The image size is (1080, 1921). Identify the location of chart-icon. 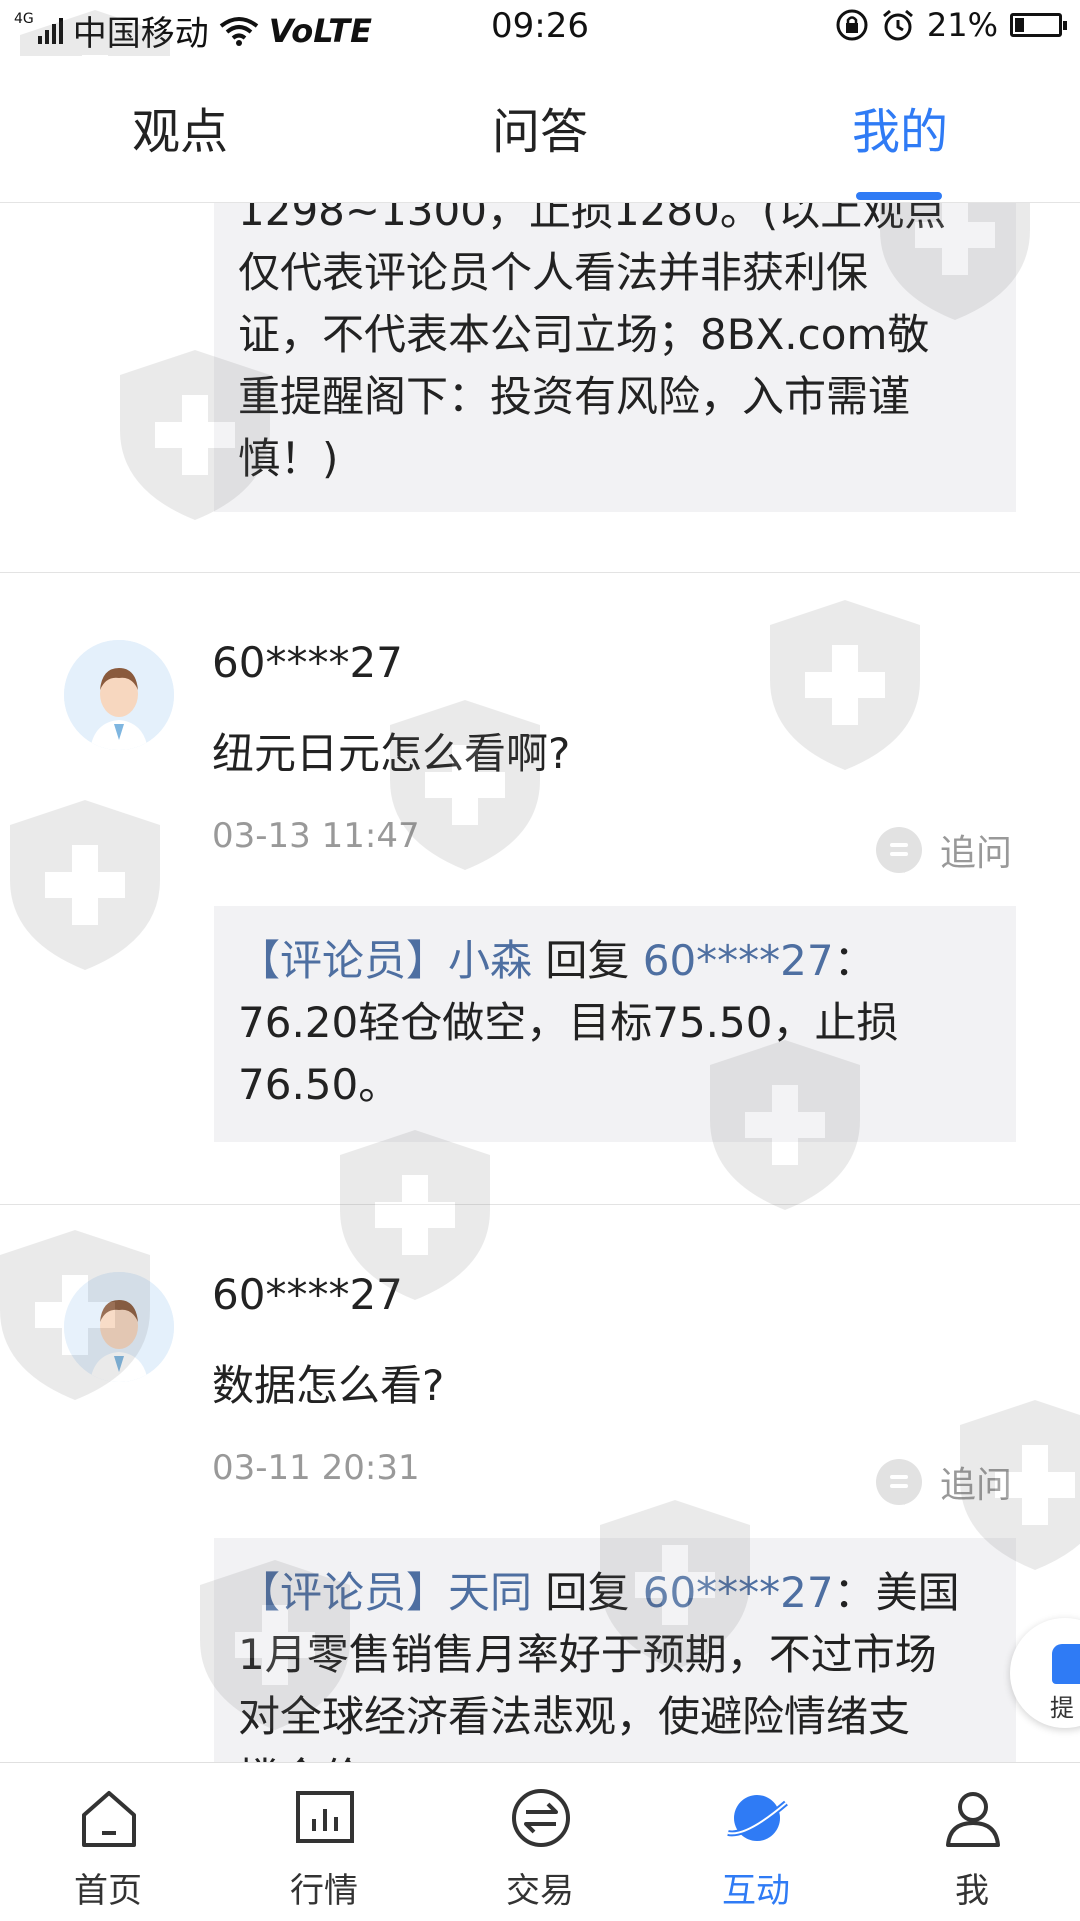
(325, 1817).